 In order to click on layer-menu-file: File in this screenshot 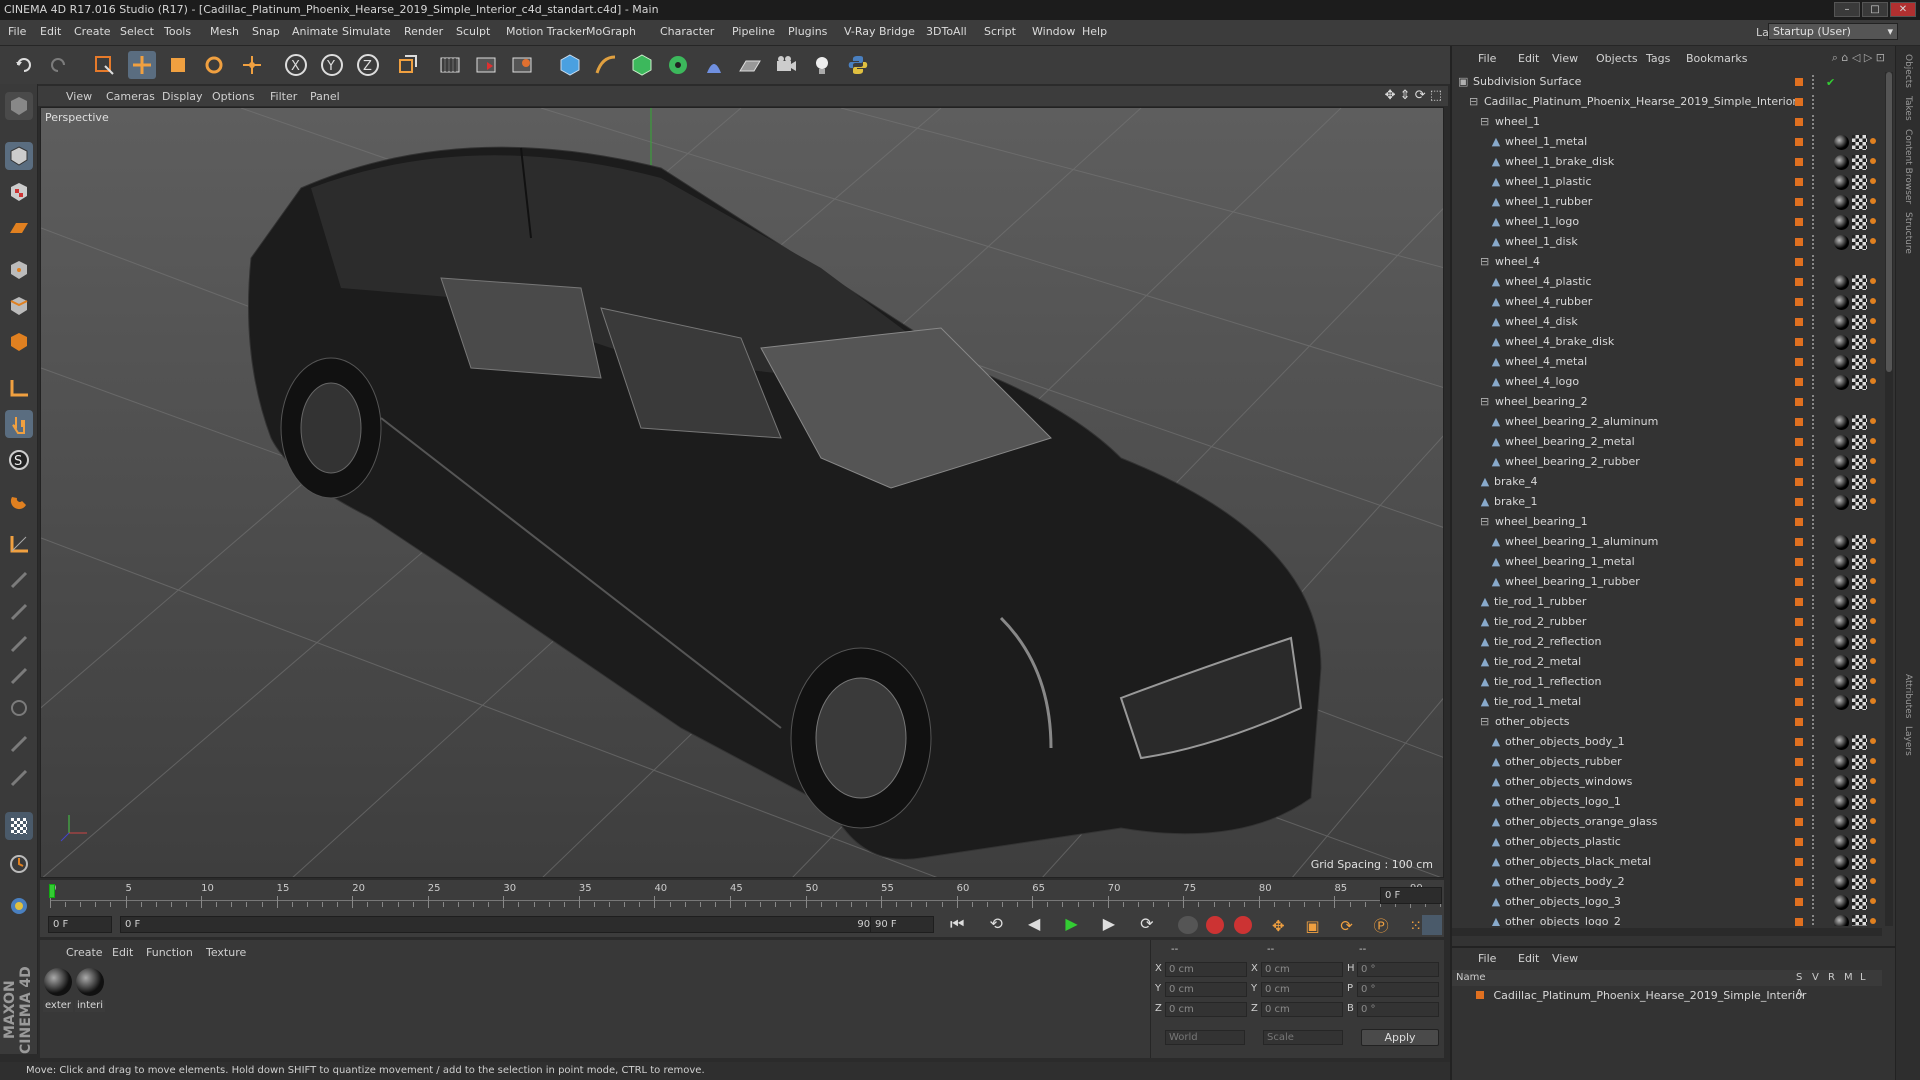, I will do `click(1487, 958)`.